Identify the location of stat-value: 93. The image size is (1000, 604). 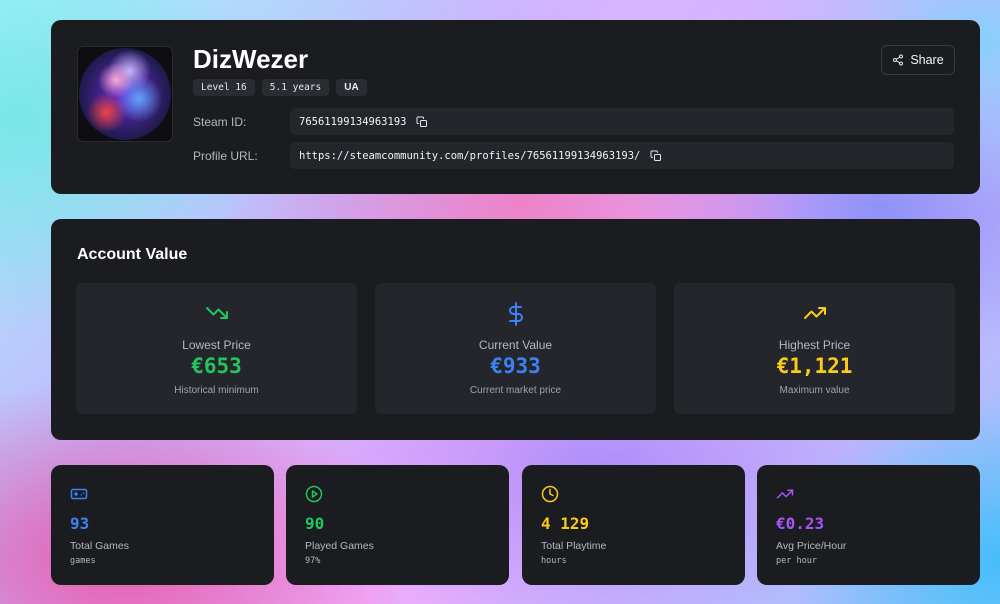
(80, 523).